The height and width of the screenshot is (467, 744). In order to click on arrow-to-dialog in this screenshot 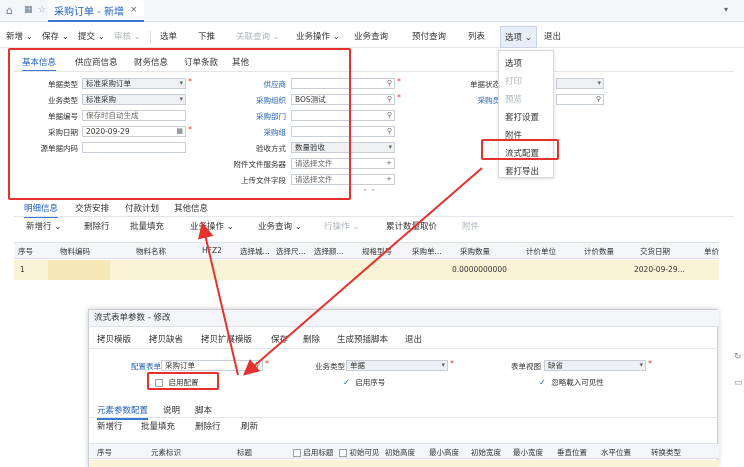, I will do `click(362, 271)`.